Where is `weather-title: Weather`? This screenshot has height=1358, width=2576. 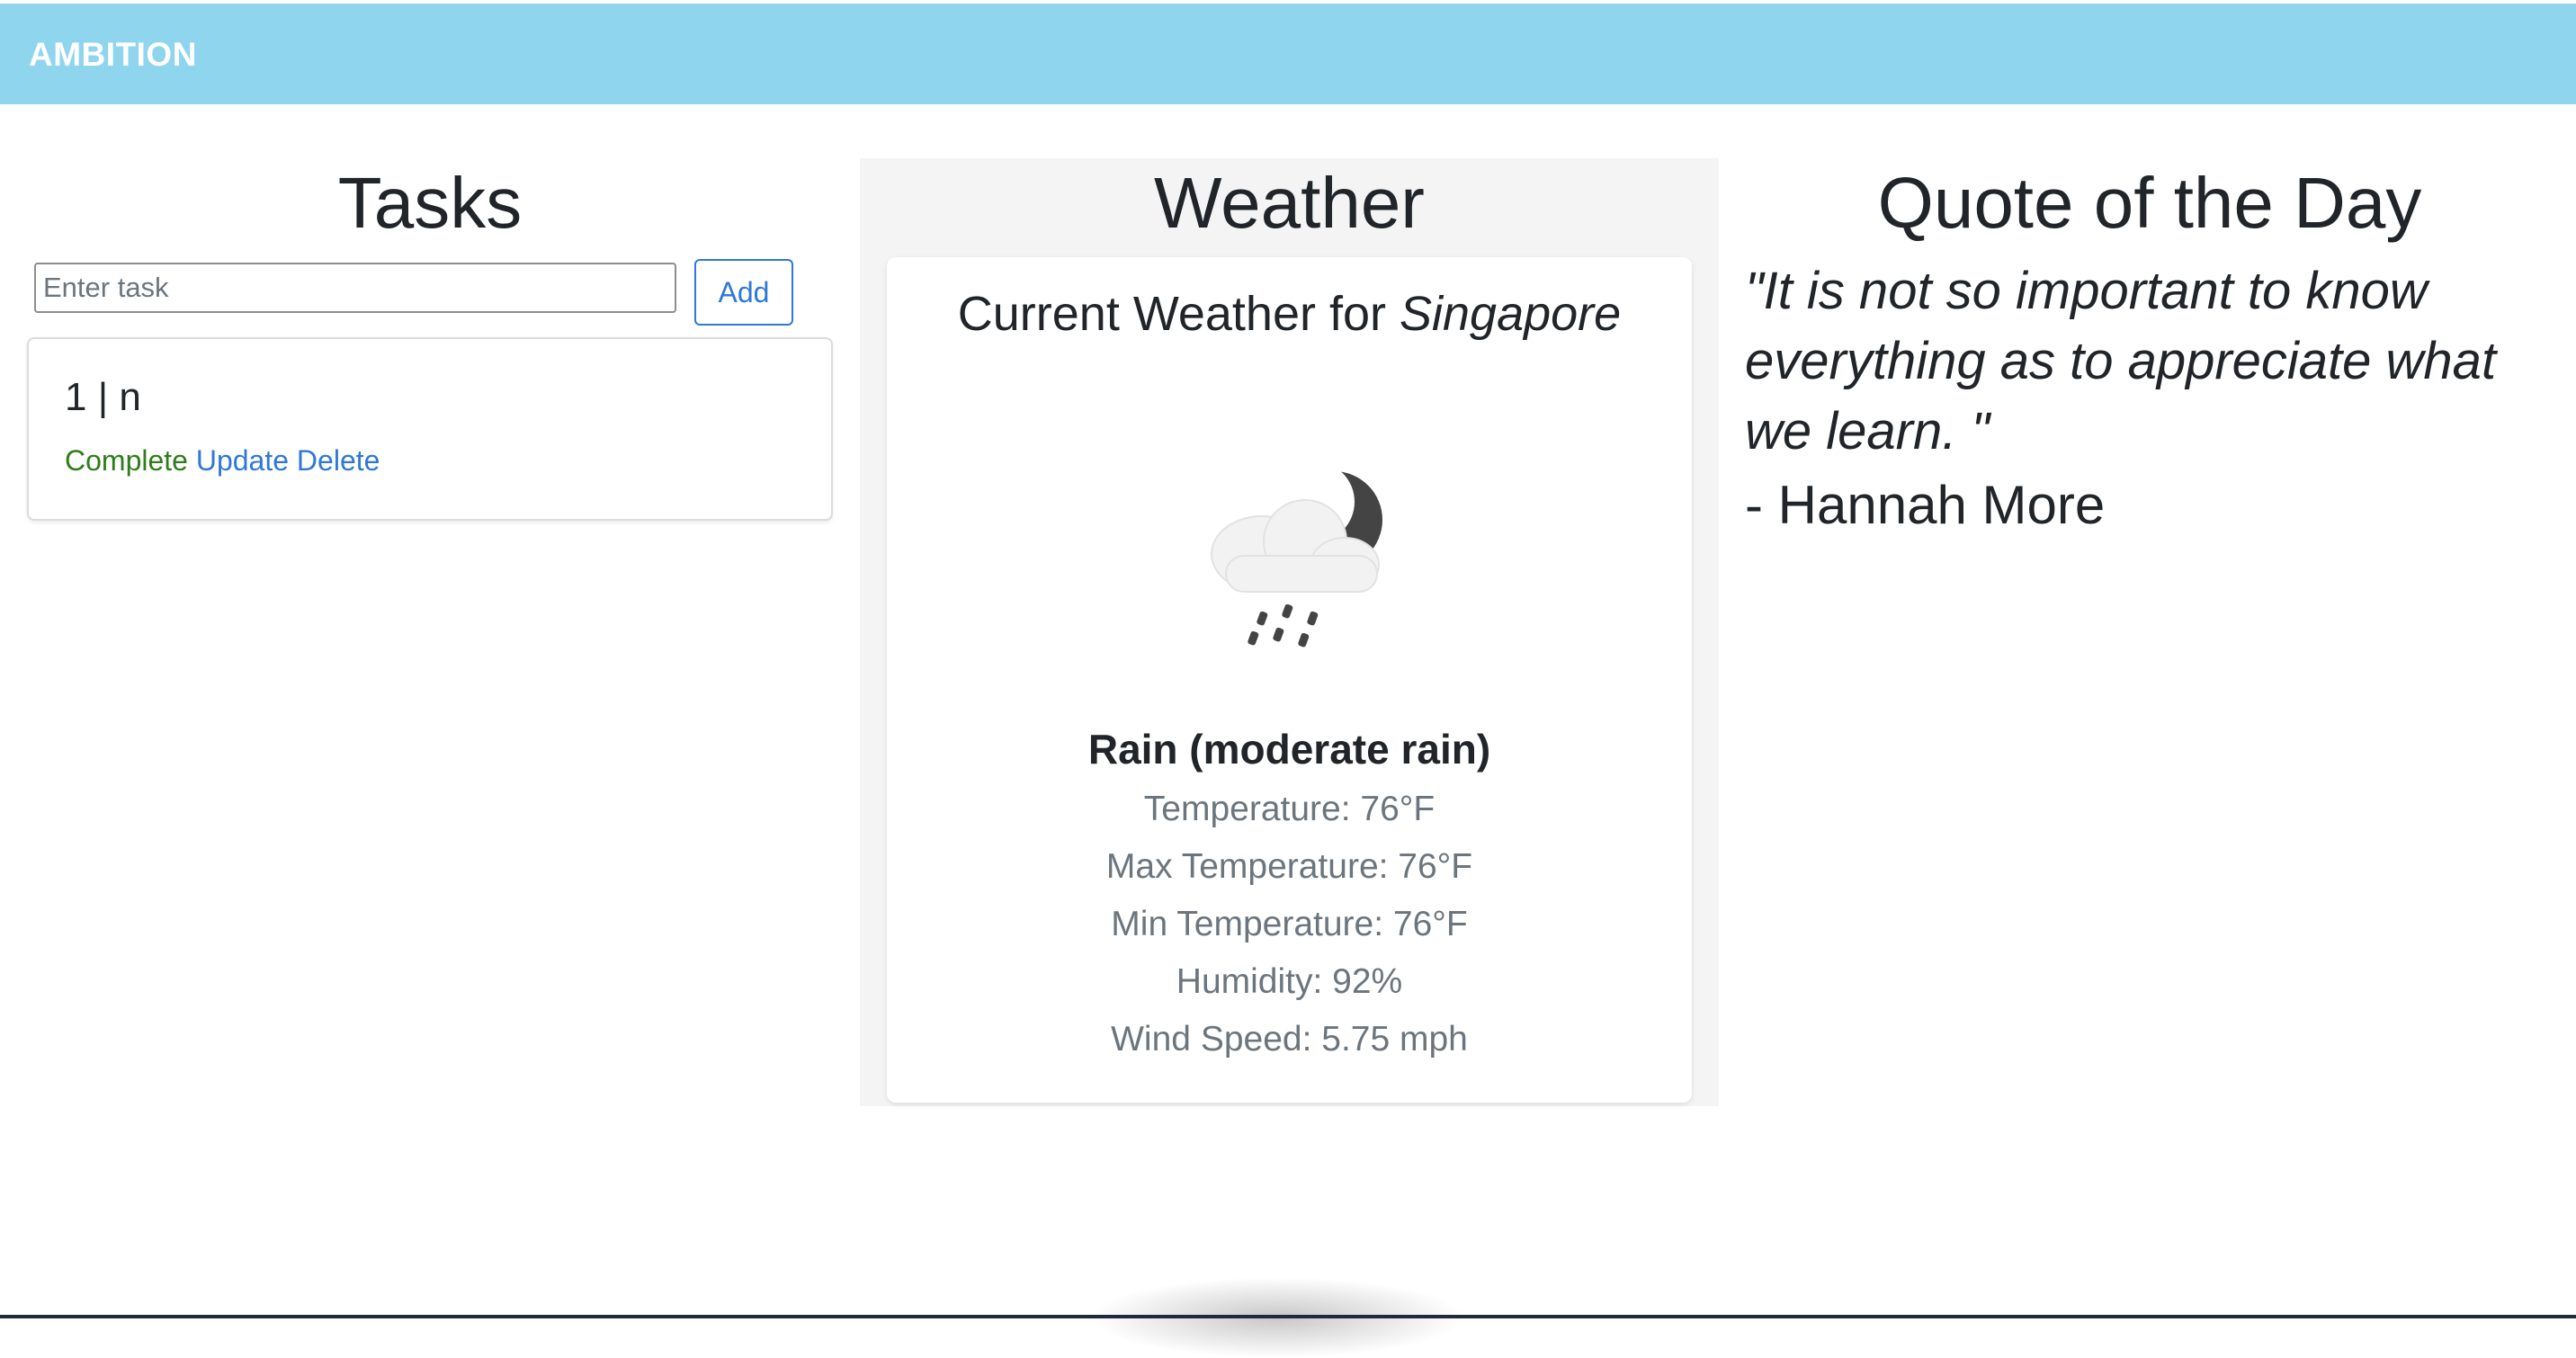
weather-title: Weather is located at coordinates (1289, 203).